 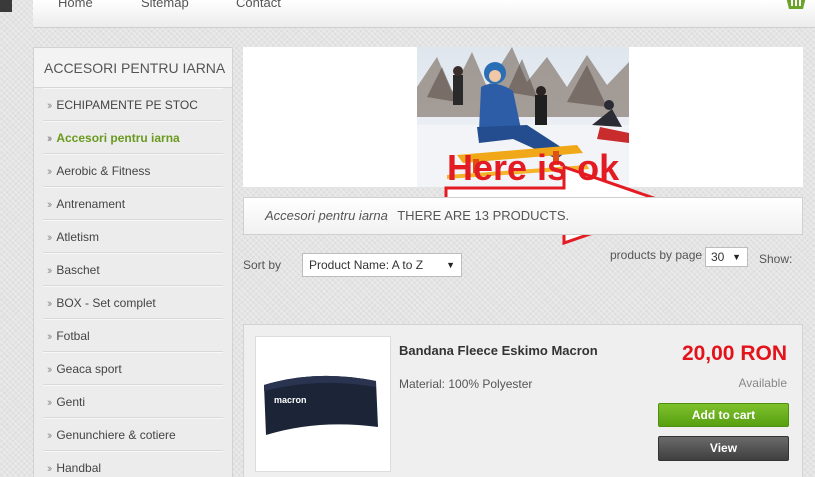 I want to click on sidebar-item-label: Atletism, so click(x=78, y=237).